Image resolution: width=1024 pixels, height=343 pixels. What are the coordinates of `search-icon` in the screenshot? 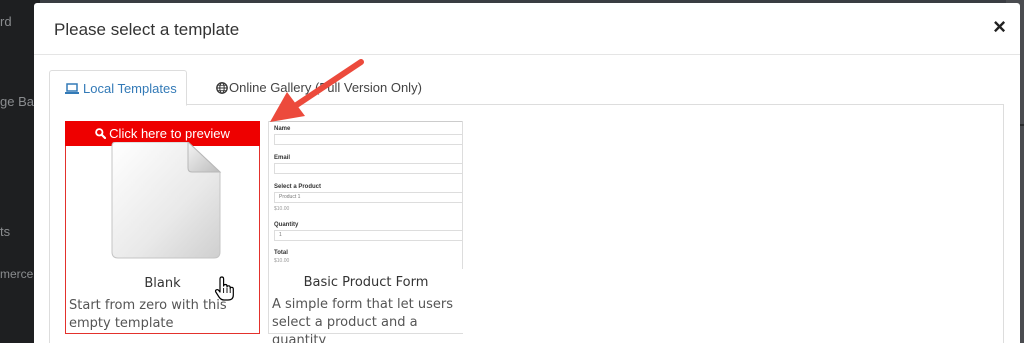 It's located at (101, 134).